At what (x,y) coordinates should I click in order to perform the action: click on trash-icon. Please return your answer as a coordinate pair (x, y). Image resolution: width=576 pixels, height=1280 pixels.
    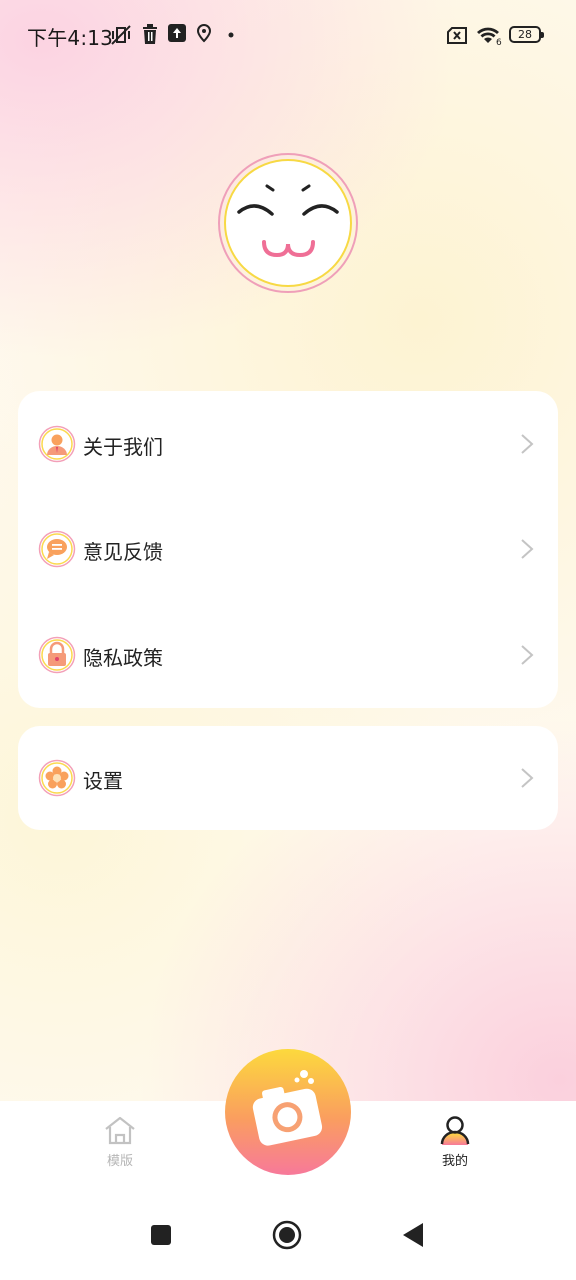
    Looking at the image, I should click on (150, 34).